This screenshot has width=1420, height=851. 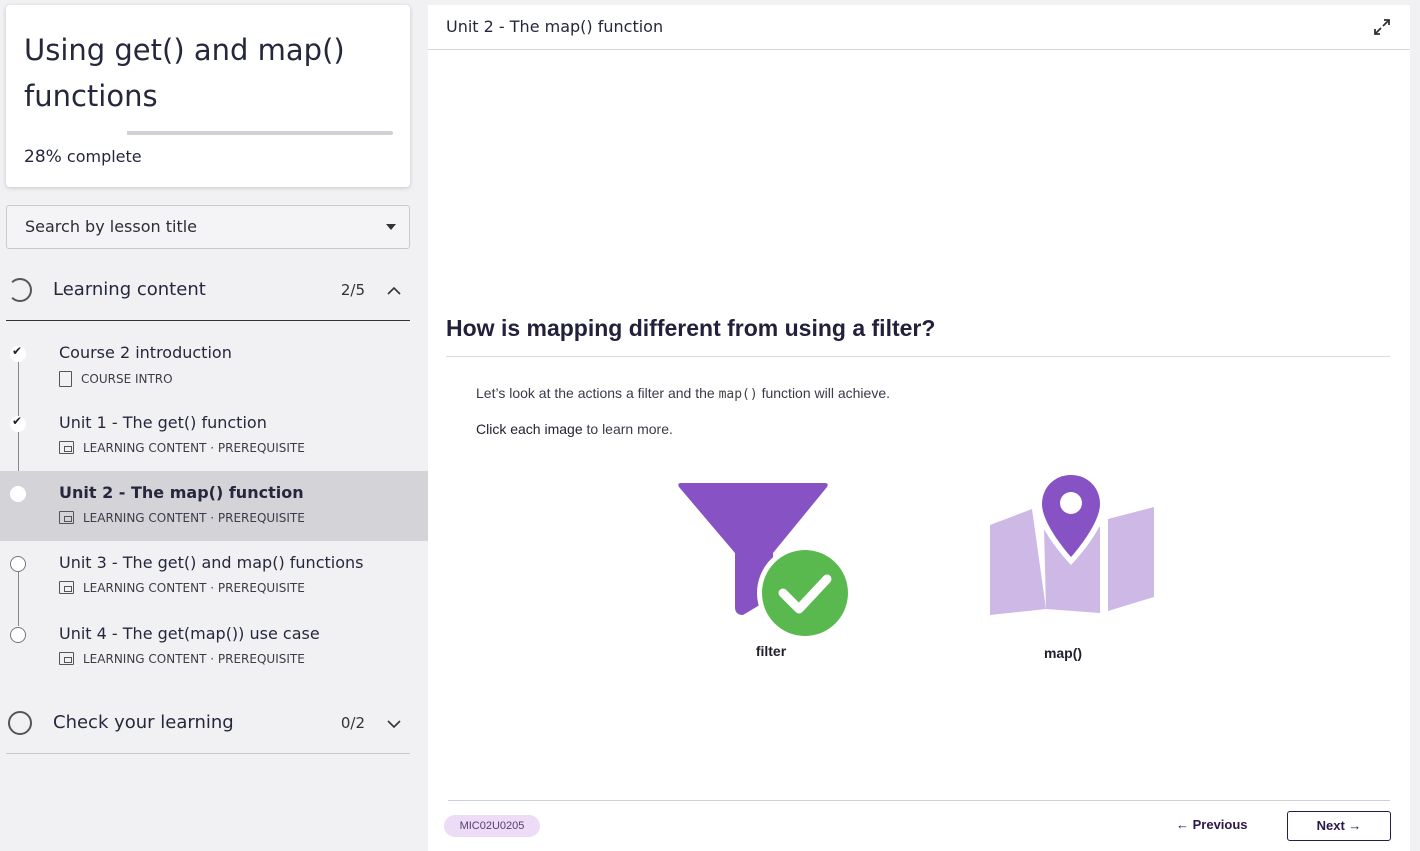 What do you see at coordinates (260, 133) in the screenshot?
I see `progress-bar` at bounding box center [260, 133].